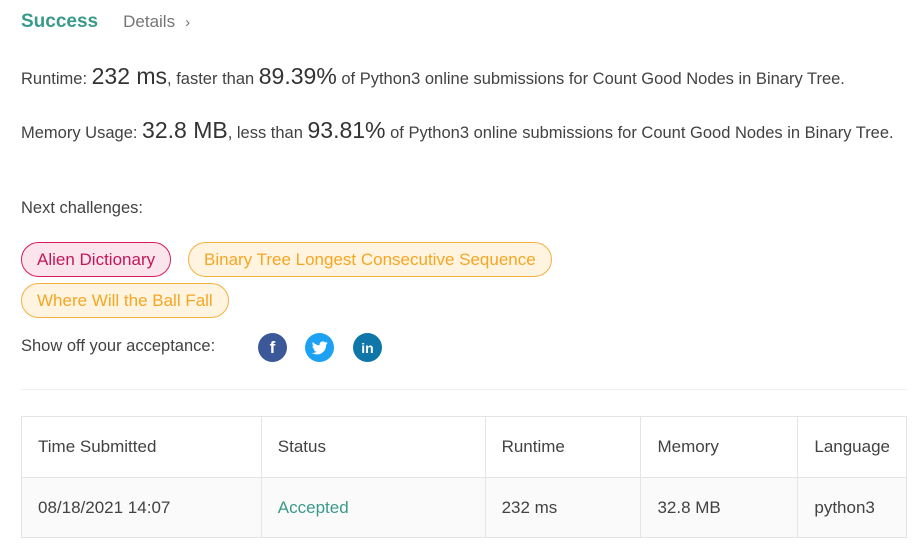  What do you see at coordinates (96, 259) in the screenshot?
I see `challenge-chip-alien-dictionary: Alien Dictionary` at bounding box center [96, 259].